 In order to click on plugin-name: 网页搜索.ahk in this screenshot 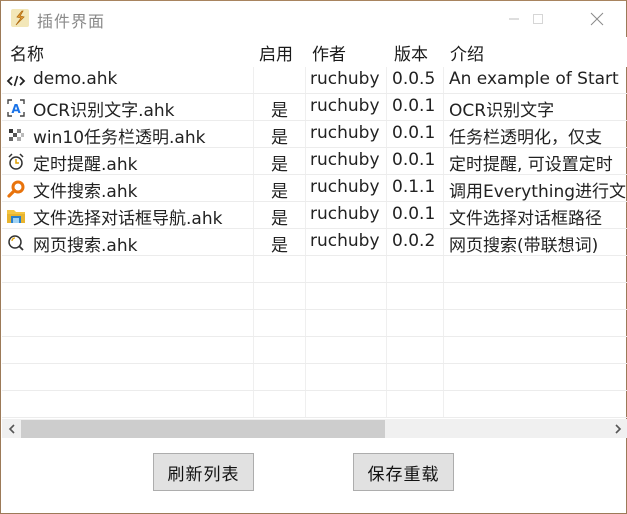, I will do `click(85, 246)`.